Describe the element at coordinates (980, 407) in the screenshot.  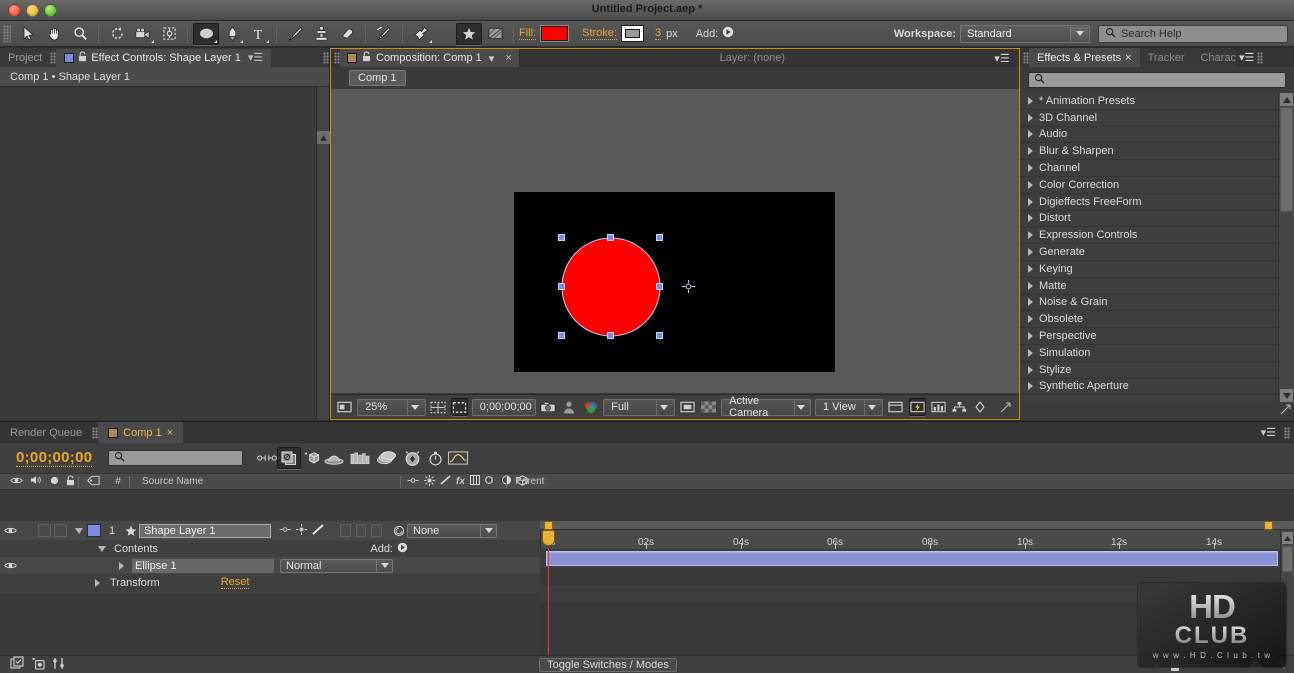
I see `exposure-button` at that location.